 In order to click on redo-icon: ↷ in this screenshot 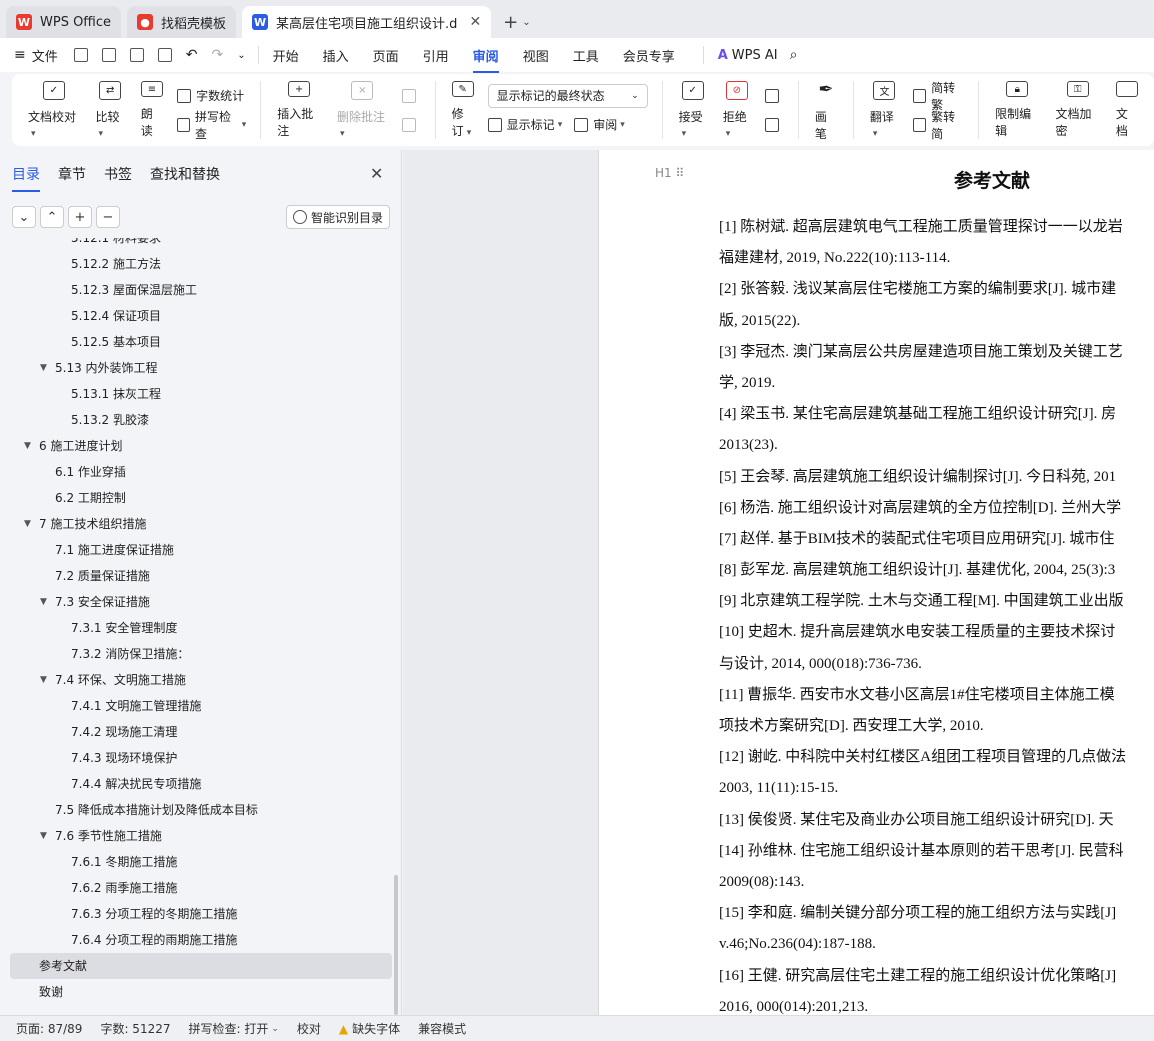, I will do `click(217, 55)`.